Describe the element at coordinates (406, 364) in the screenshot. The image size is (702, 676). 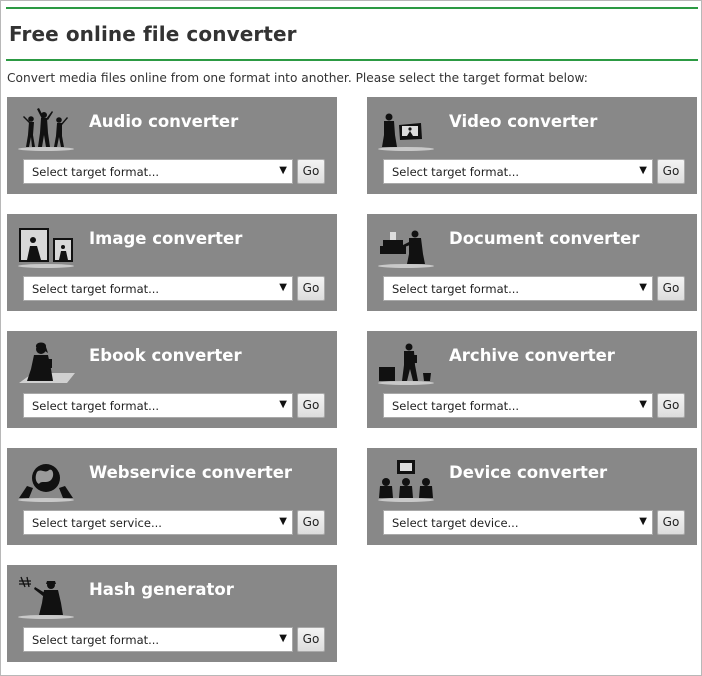
I see `archive-boxes-icon` at that location.